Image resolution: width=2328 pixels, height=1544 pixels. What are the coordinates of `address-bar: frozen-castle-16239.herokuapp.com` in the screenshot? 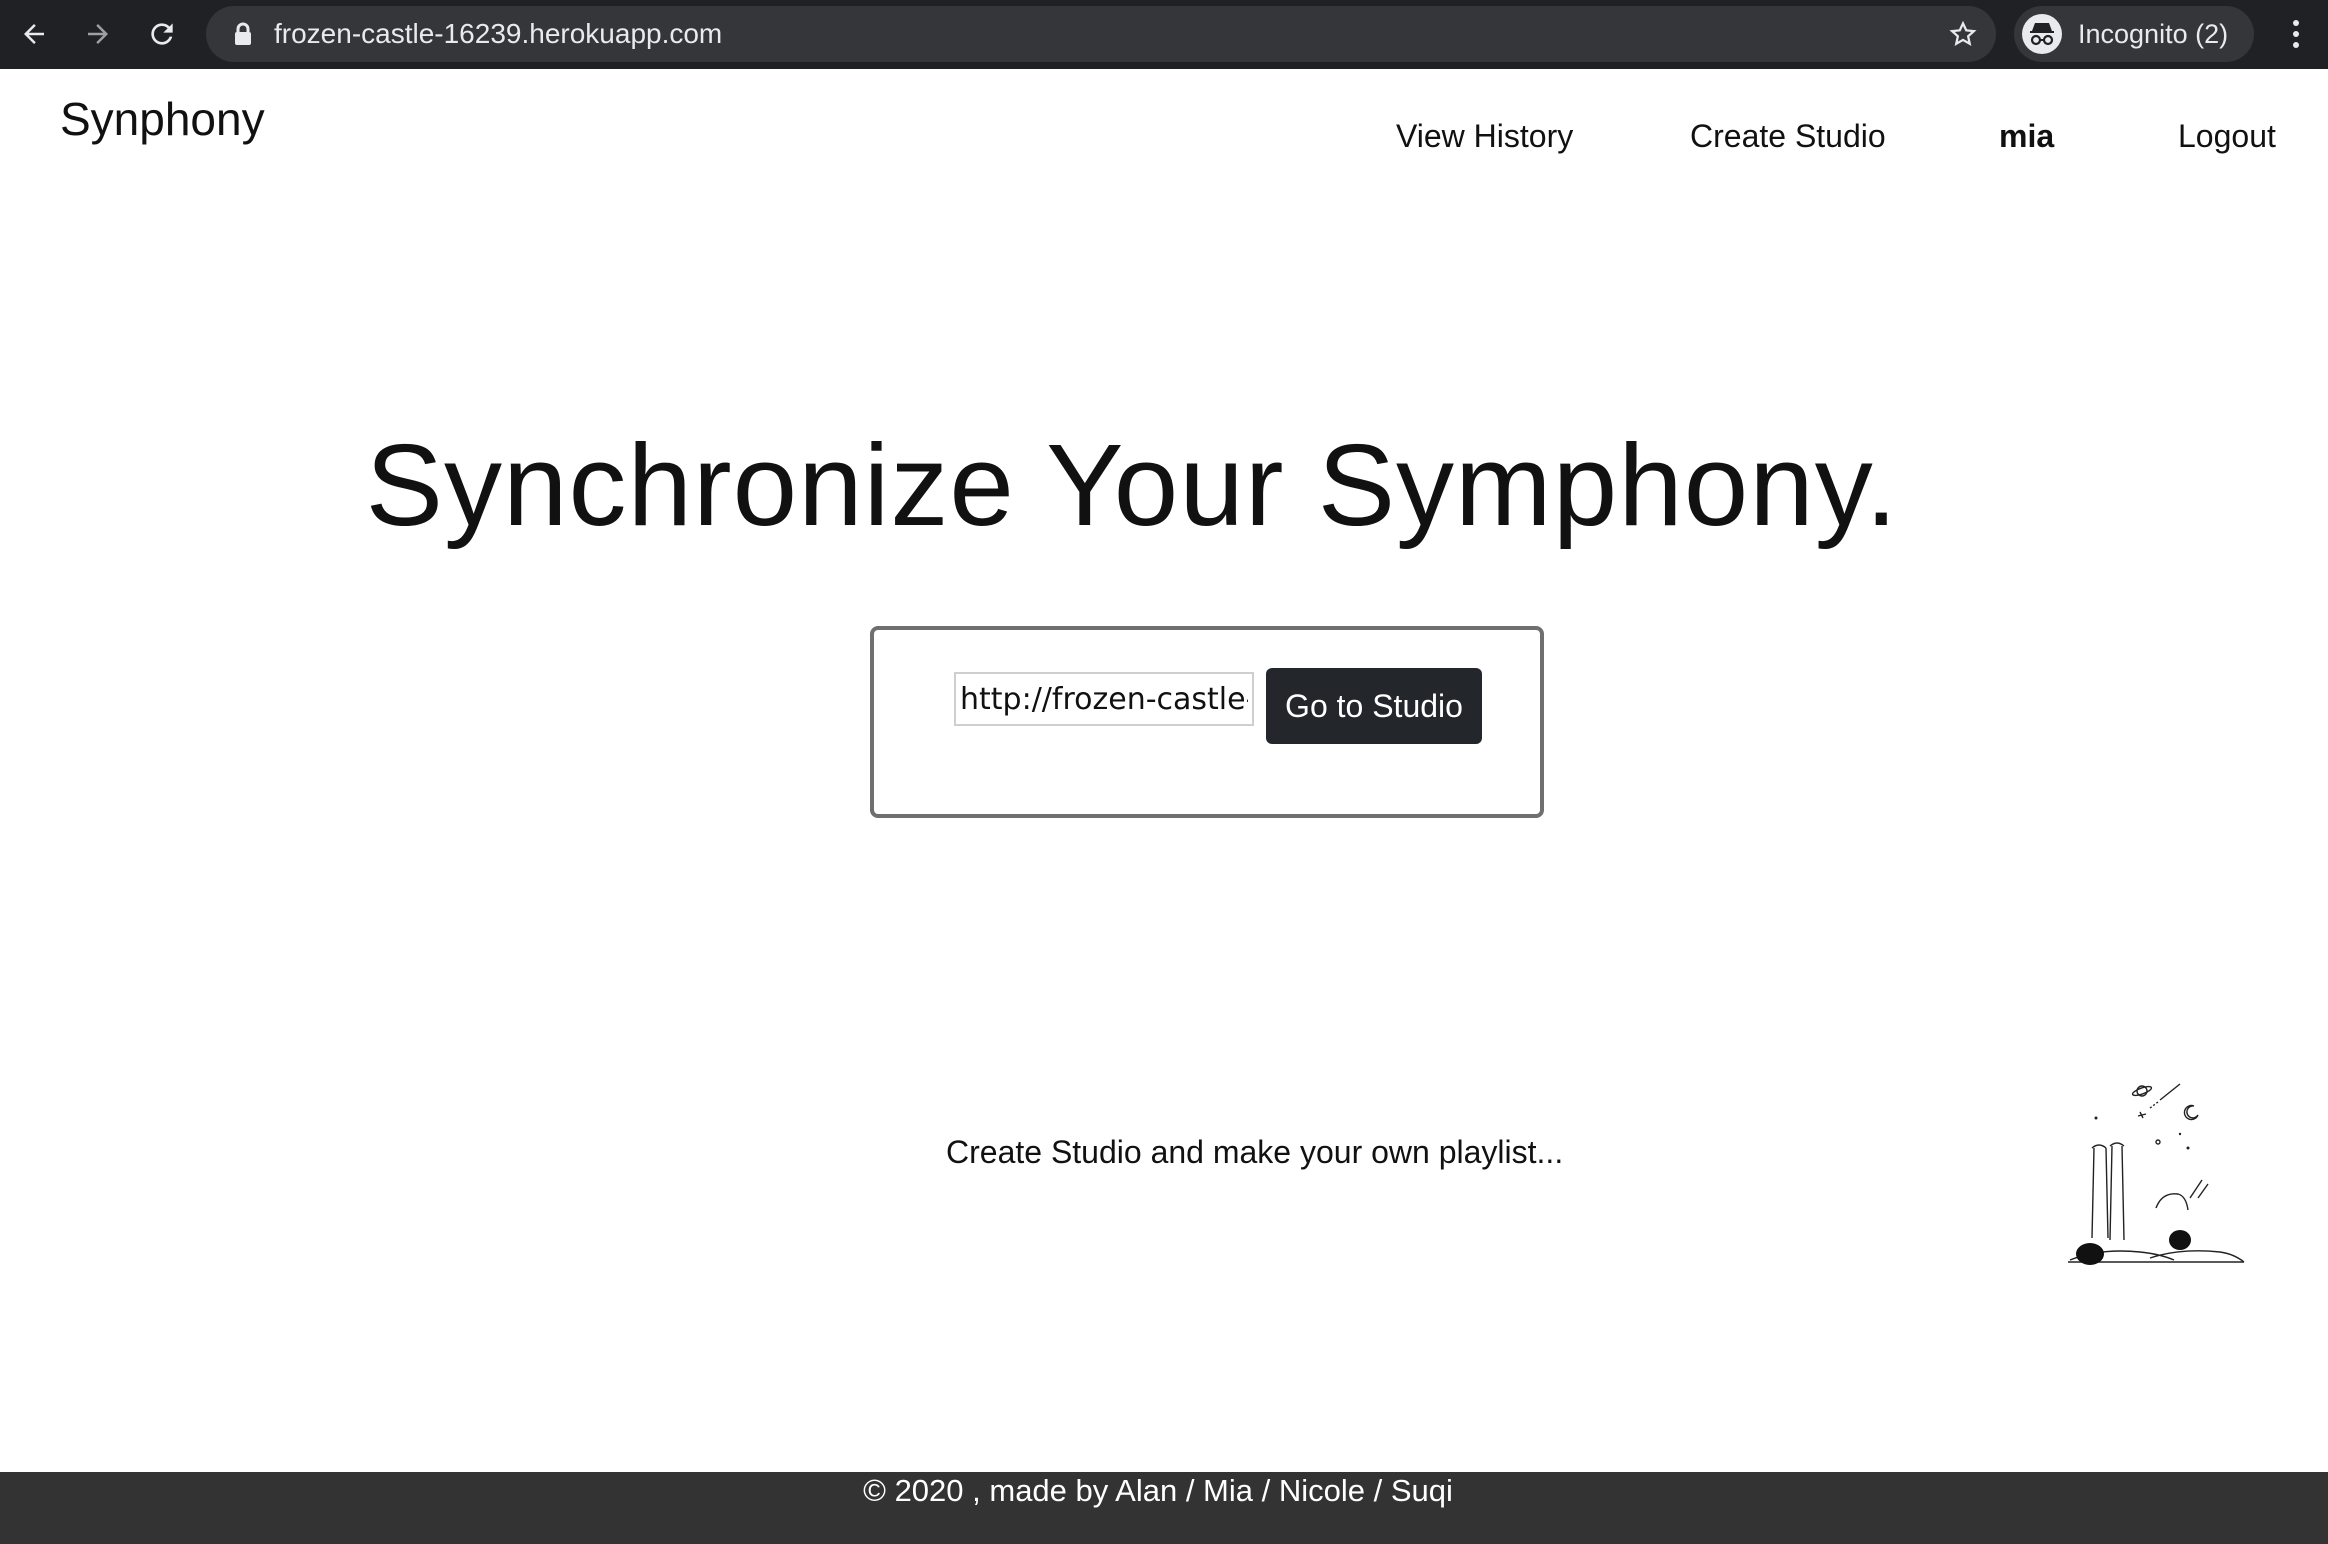 It's located at (1101, 34).